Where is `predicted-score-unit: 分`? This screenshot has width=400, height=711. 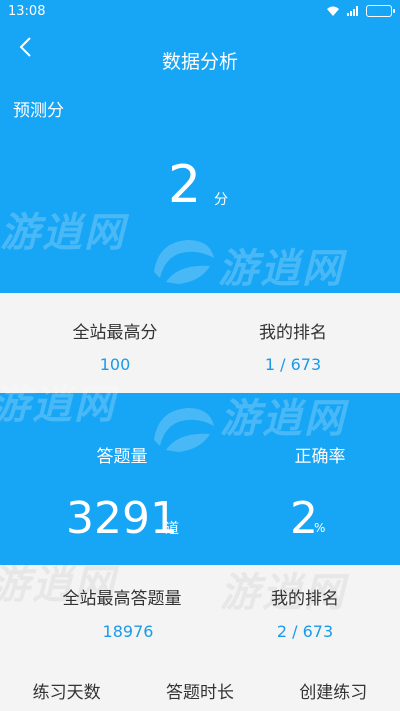
predicted-score-unit: 分 is located at coordinates (221, 200).